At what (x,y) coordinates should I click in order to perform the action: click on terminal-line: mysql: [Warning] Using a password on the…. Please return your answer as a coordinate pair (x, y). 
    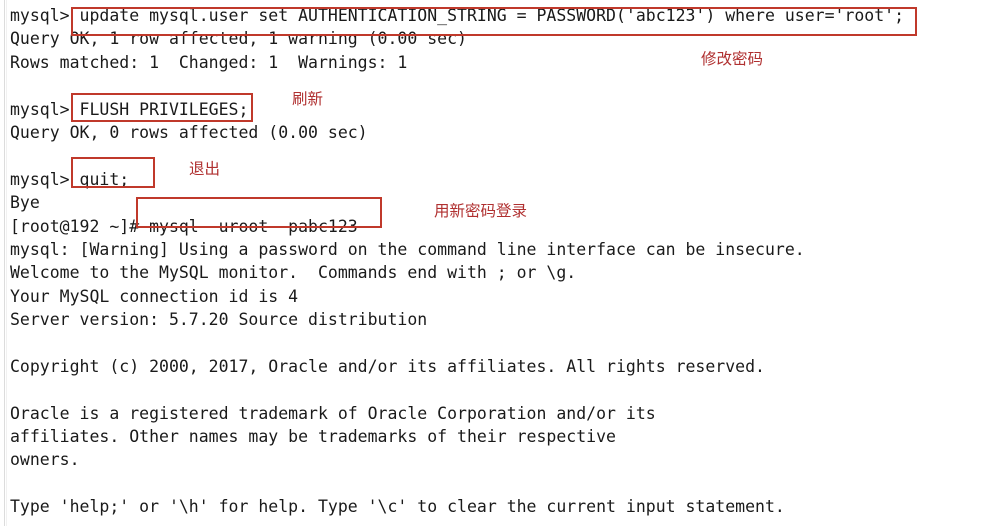
    Looking at the image, I should click on (407, 249).